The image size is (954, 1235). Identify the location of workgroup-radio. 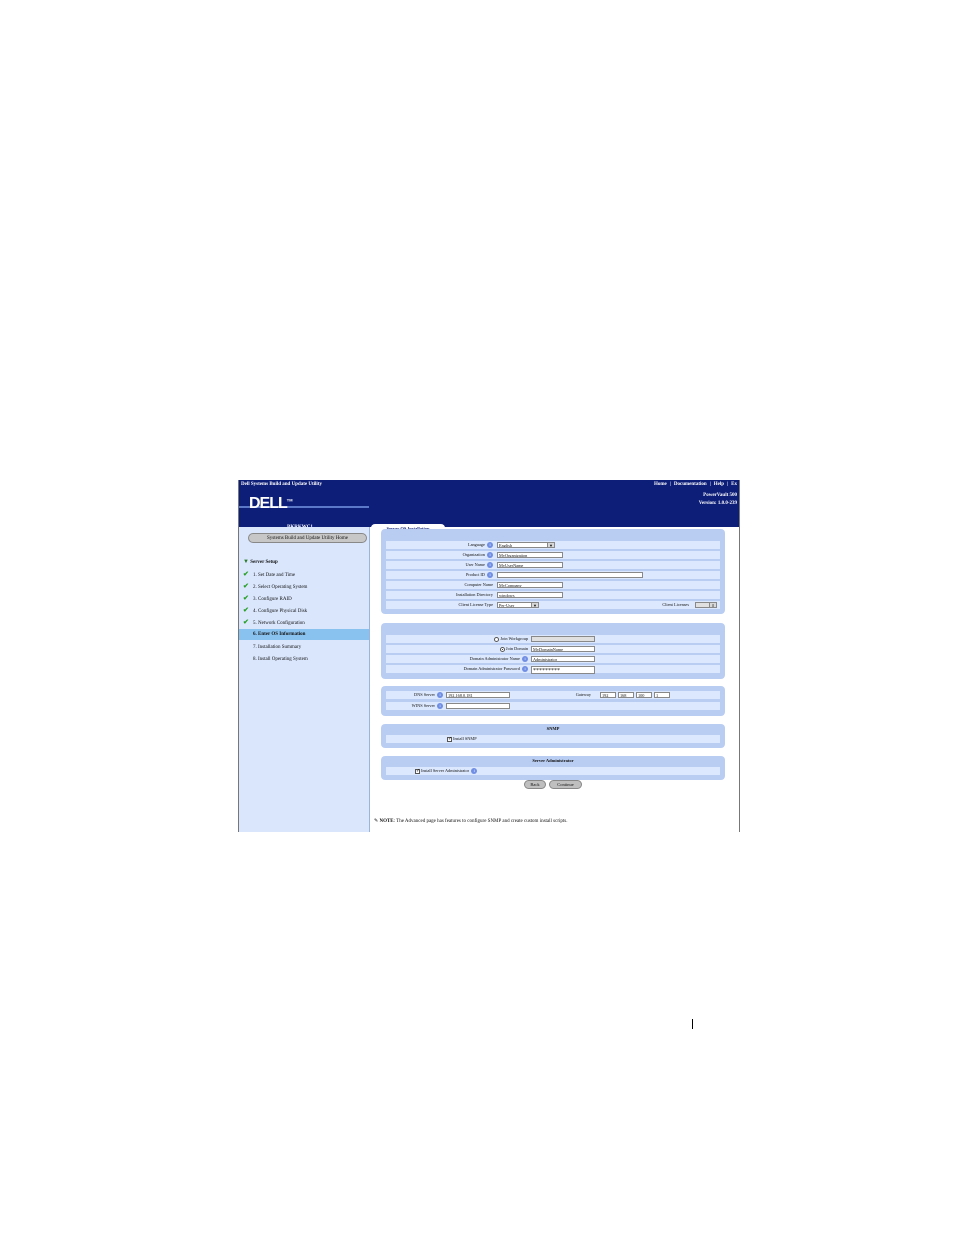
(497, 639).